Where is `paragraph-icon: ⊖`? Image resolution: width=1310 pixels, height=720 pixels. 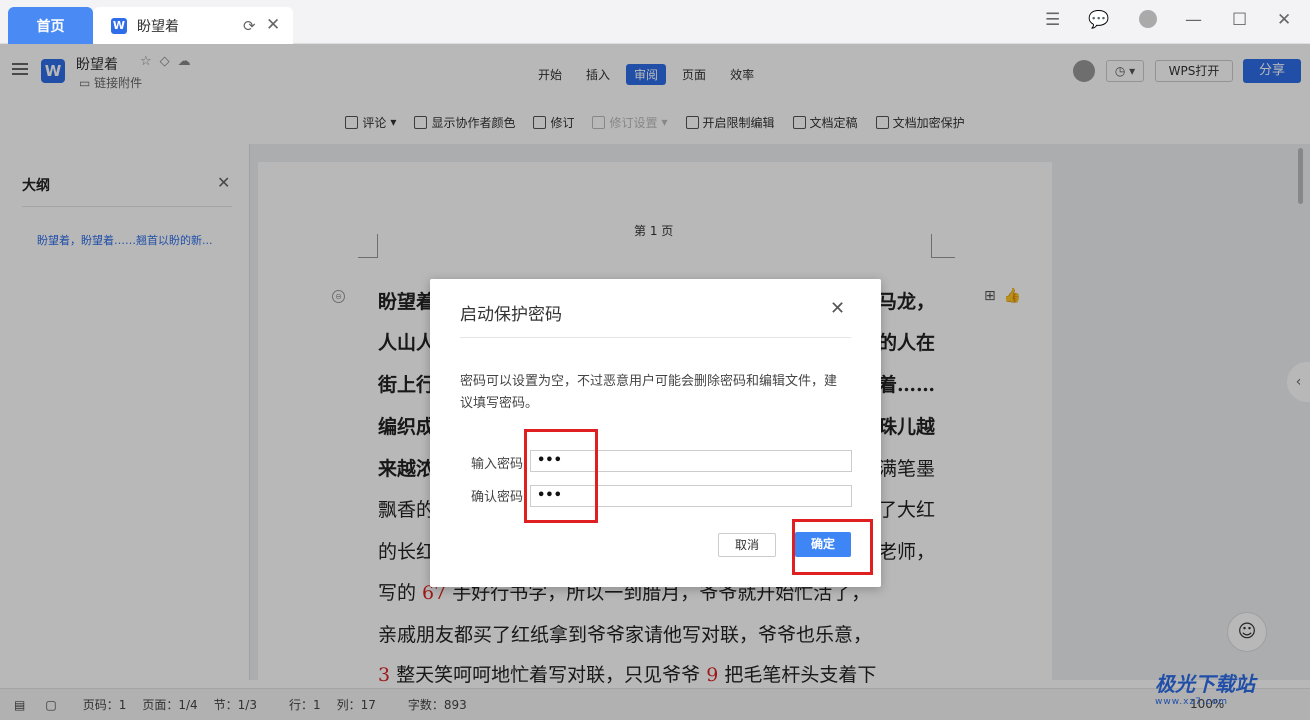 paragraph-icon: ⊖ is located at coordinates (338, 296).